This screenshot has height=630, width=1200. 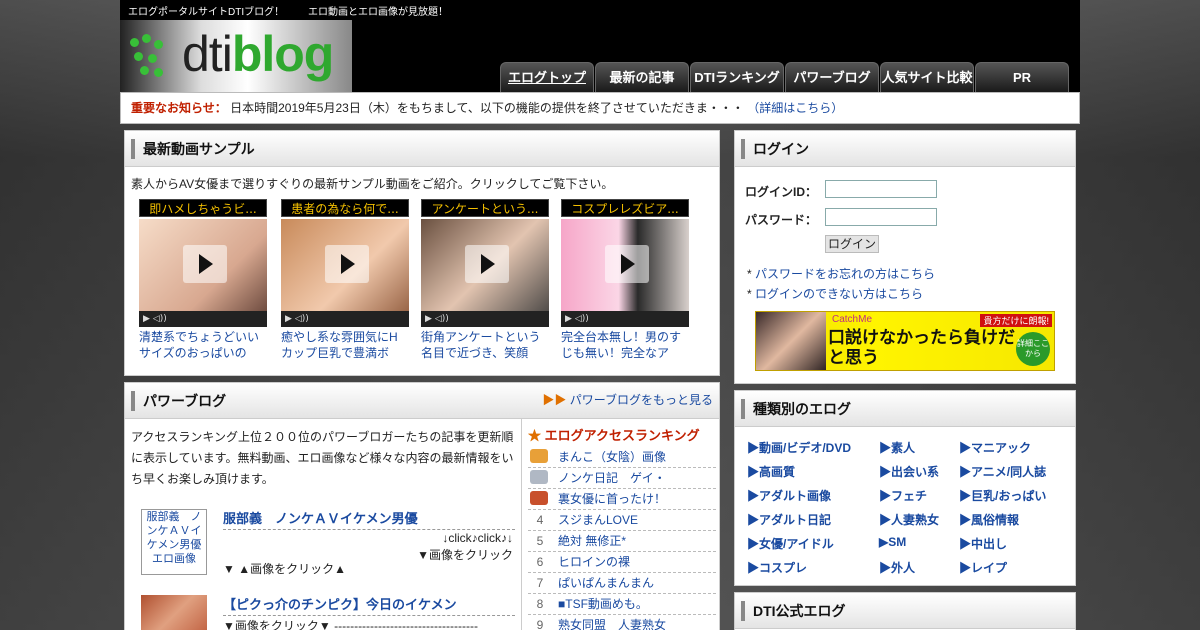 What do you see at coordinates (905, 341) in the screenshot?
I see `catchme-banner: CatchMe 貴方だけに朗報! 口説けなかったら負けだと思う 詳細ここから` at bounding box center [905, 341].